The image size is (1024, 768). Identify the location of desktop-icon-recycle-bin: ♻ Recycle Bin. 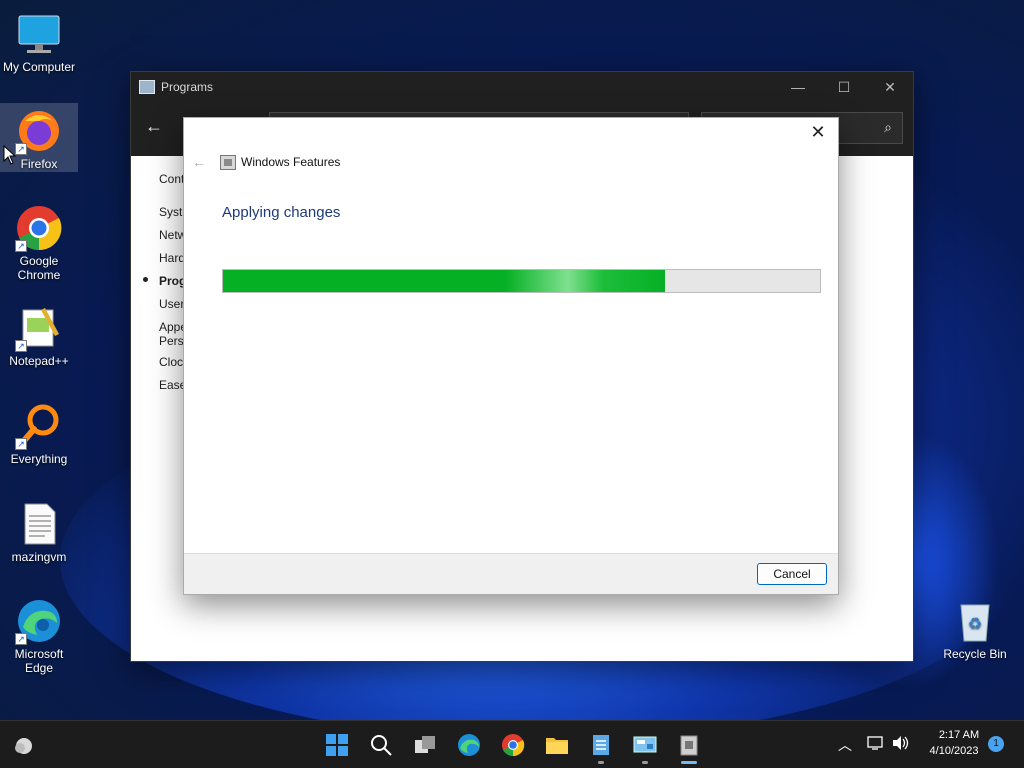
(975, 627).